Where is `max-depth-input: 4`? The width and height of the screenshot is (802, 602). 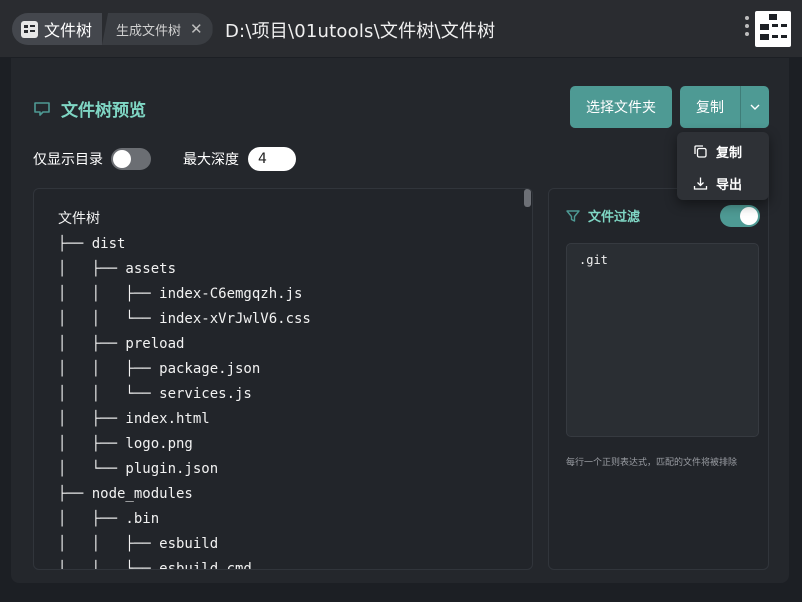
max-depth-input: 4 is located at coordinates (272, 159).